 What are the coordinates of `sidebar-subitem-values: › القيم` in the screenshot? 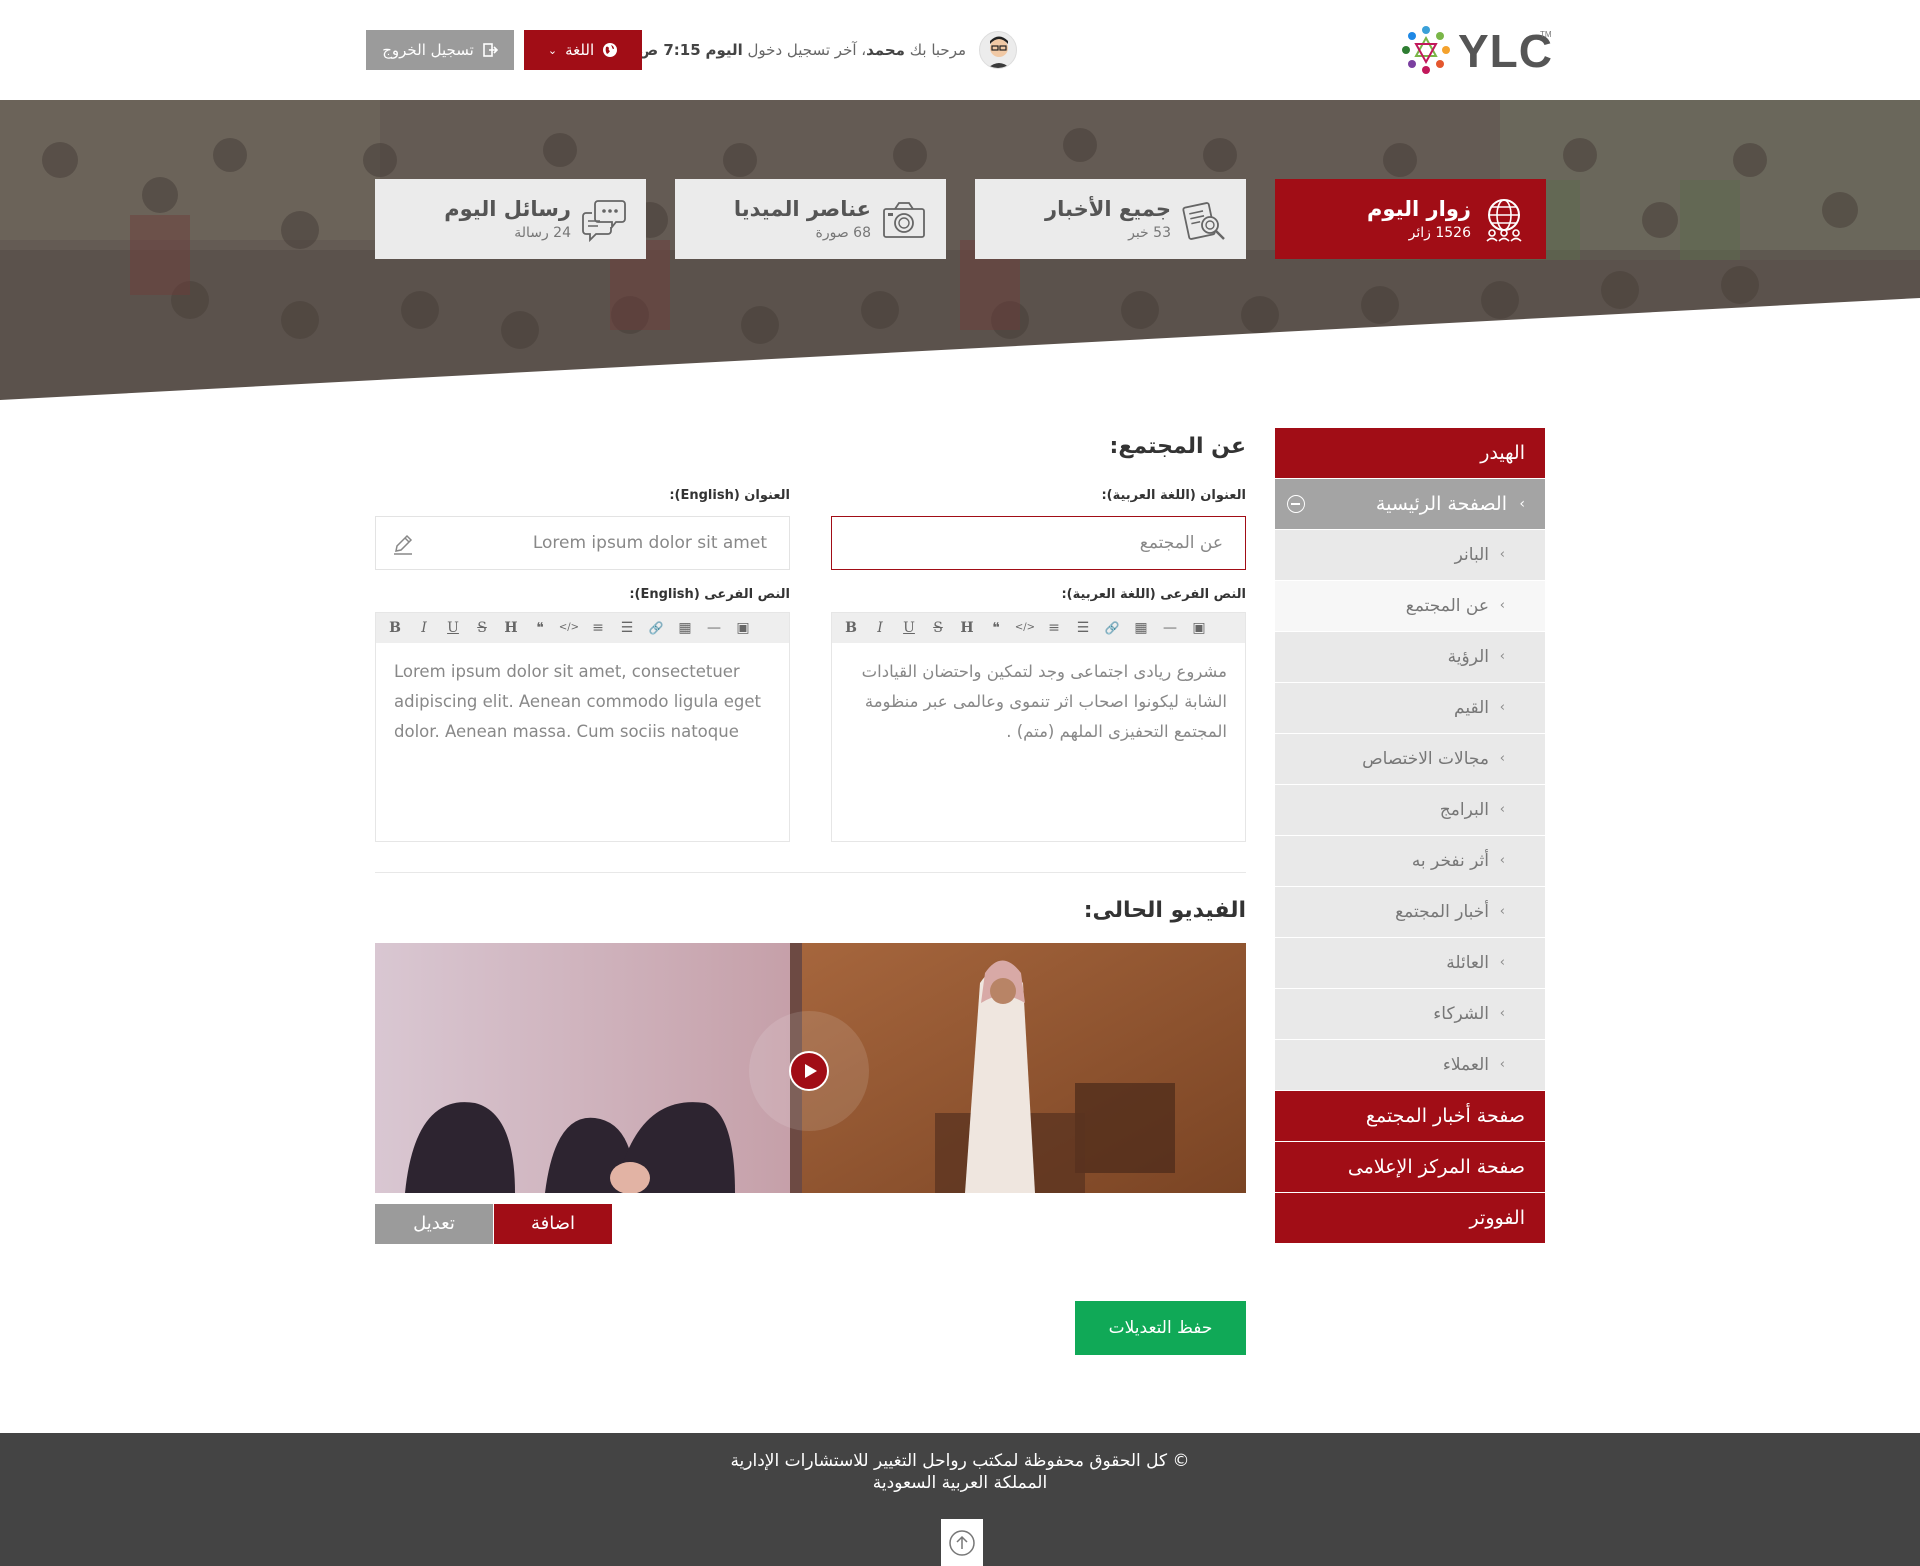 It's located at (1410, 708).